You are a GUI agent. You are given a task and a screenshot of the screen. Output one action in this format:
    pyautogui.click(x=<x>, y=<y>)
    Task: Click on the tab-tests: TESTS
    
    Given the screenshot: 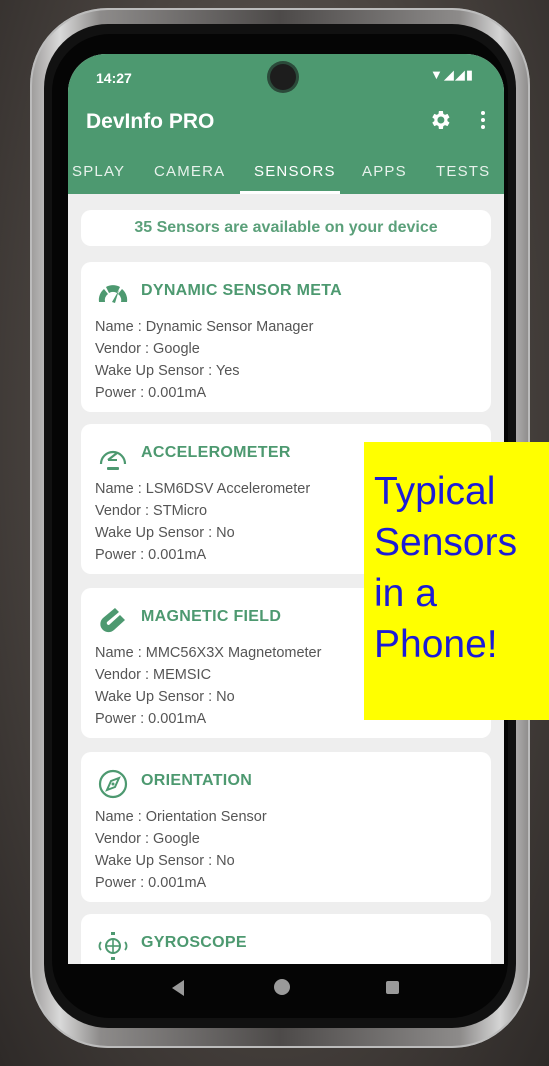 What is the action you would take?
    pyautogui.click(x=463, y=171)
    